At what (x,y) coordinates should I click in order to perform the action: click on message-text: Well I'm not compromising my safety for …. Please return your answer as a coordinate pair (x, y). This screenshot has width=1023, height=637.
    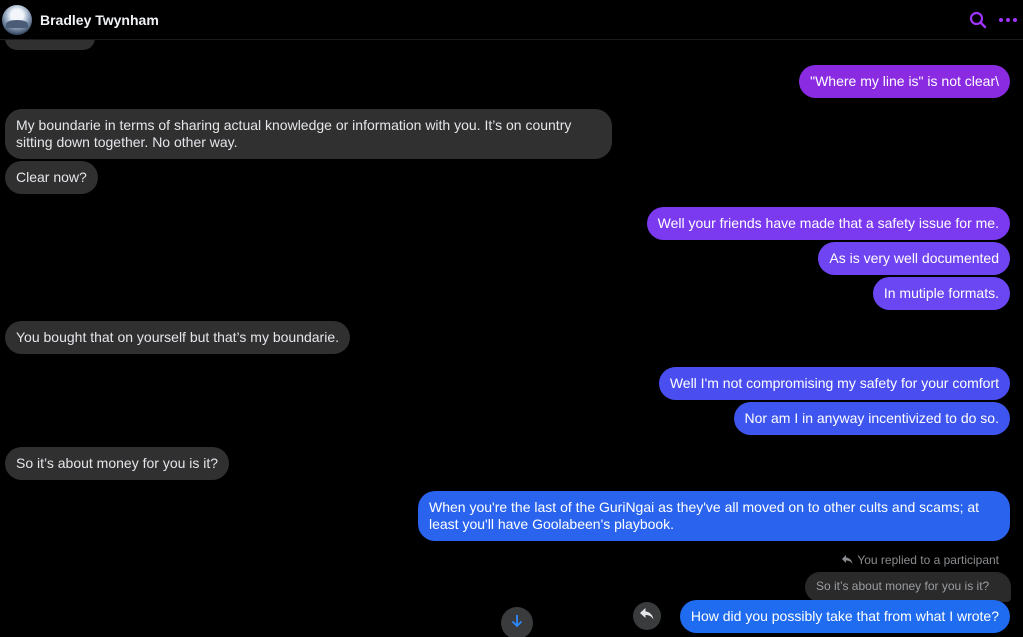
    Looking at the image, I should click on (834, 383).